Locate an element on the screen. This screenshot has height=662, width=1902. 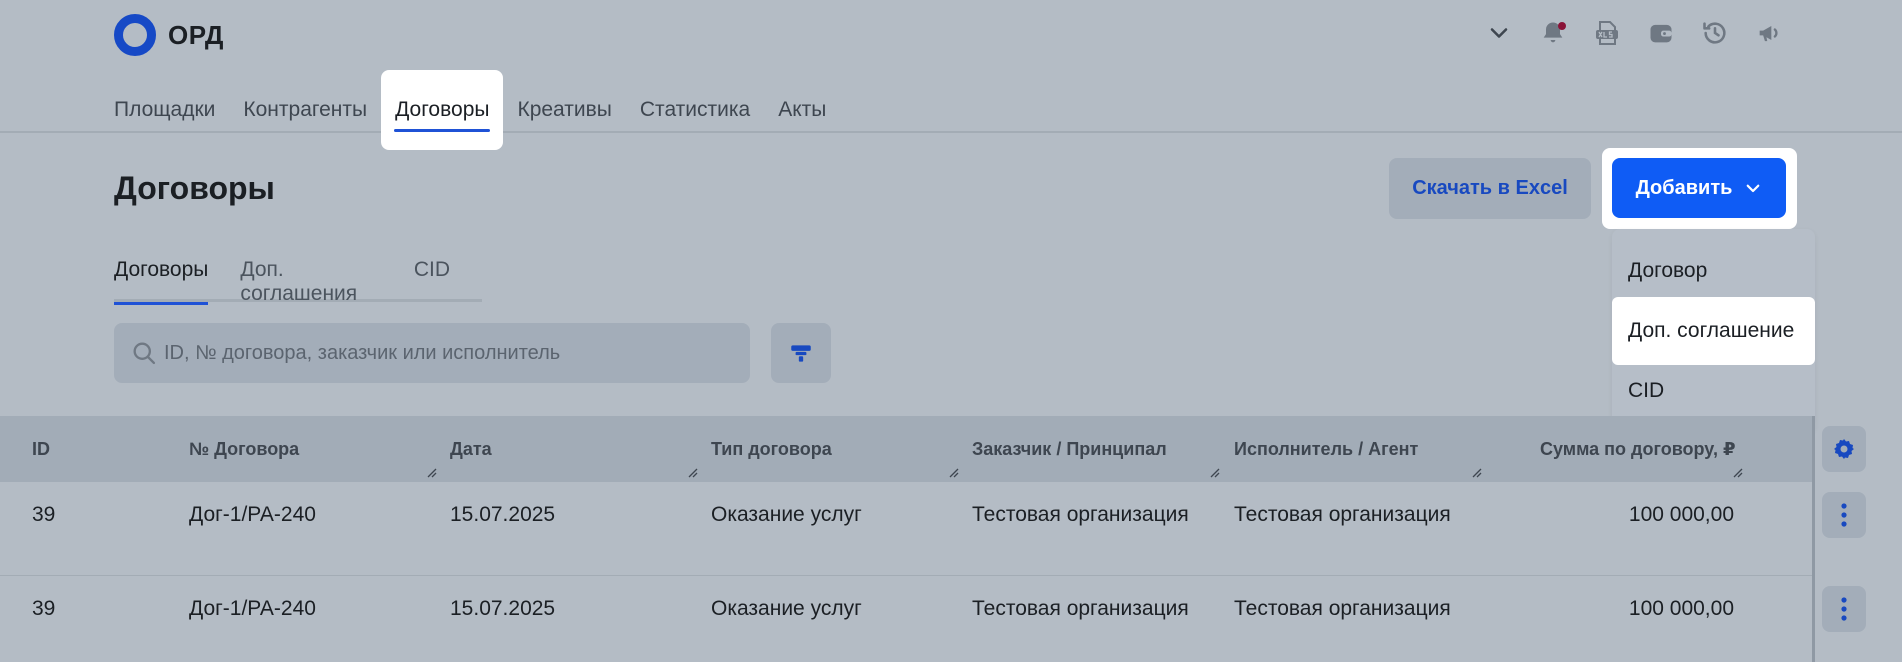
notification-dot is located at coordinates (1562, 26).